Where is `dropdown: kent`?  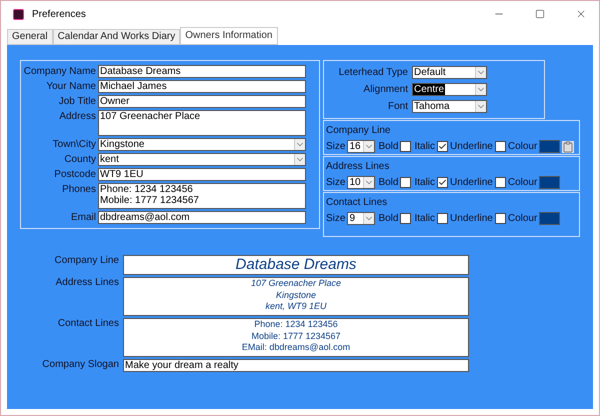
dropdown: kent is located at coordinates (202, 159).